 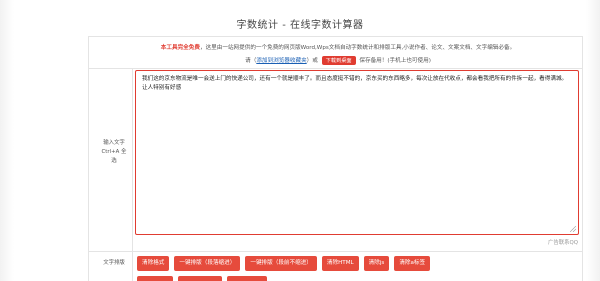 I want to click on input-label-line: 输入文字, so click(x=114, y=143).